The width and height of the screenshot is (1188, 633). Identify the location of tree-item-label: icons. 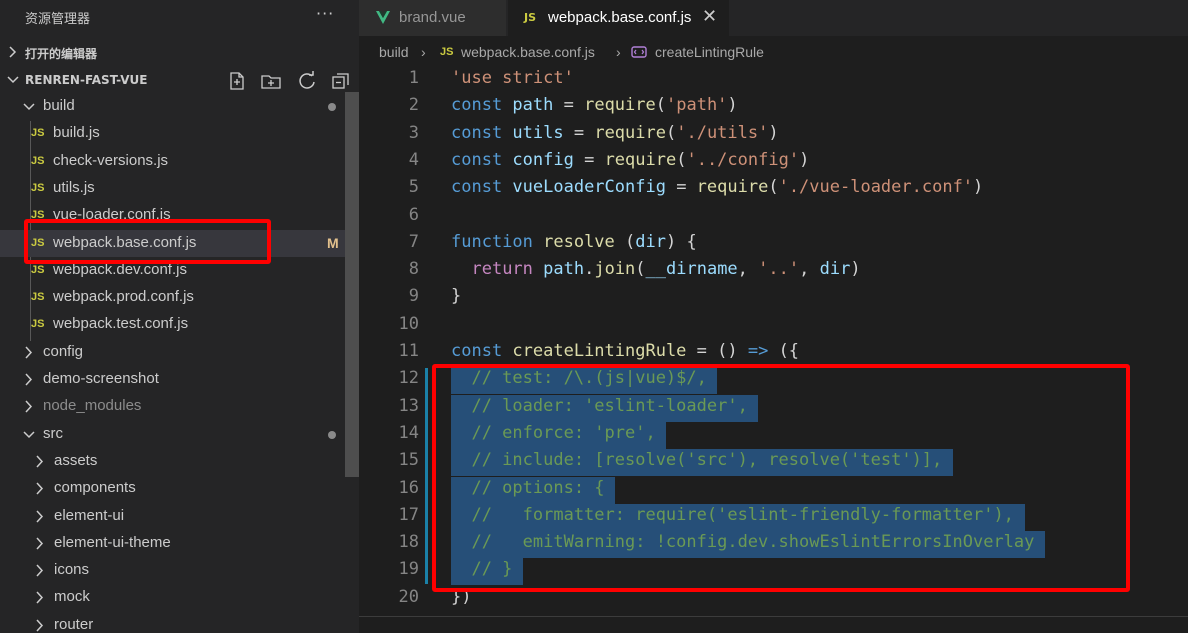
(72, 570).